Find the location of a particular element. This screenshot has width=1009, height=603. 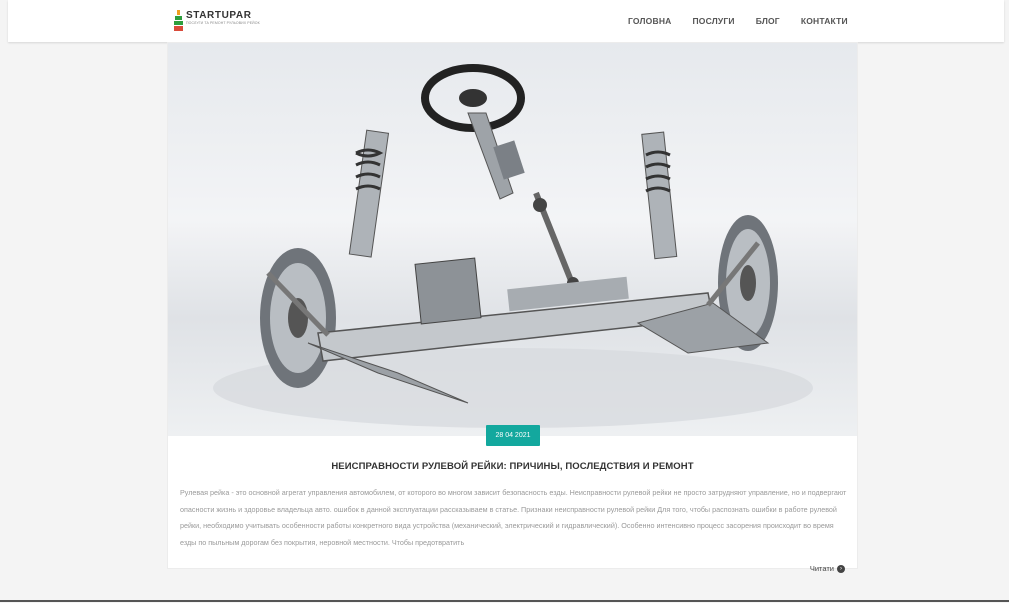

footer-divider is located at coordinates (504, 601).